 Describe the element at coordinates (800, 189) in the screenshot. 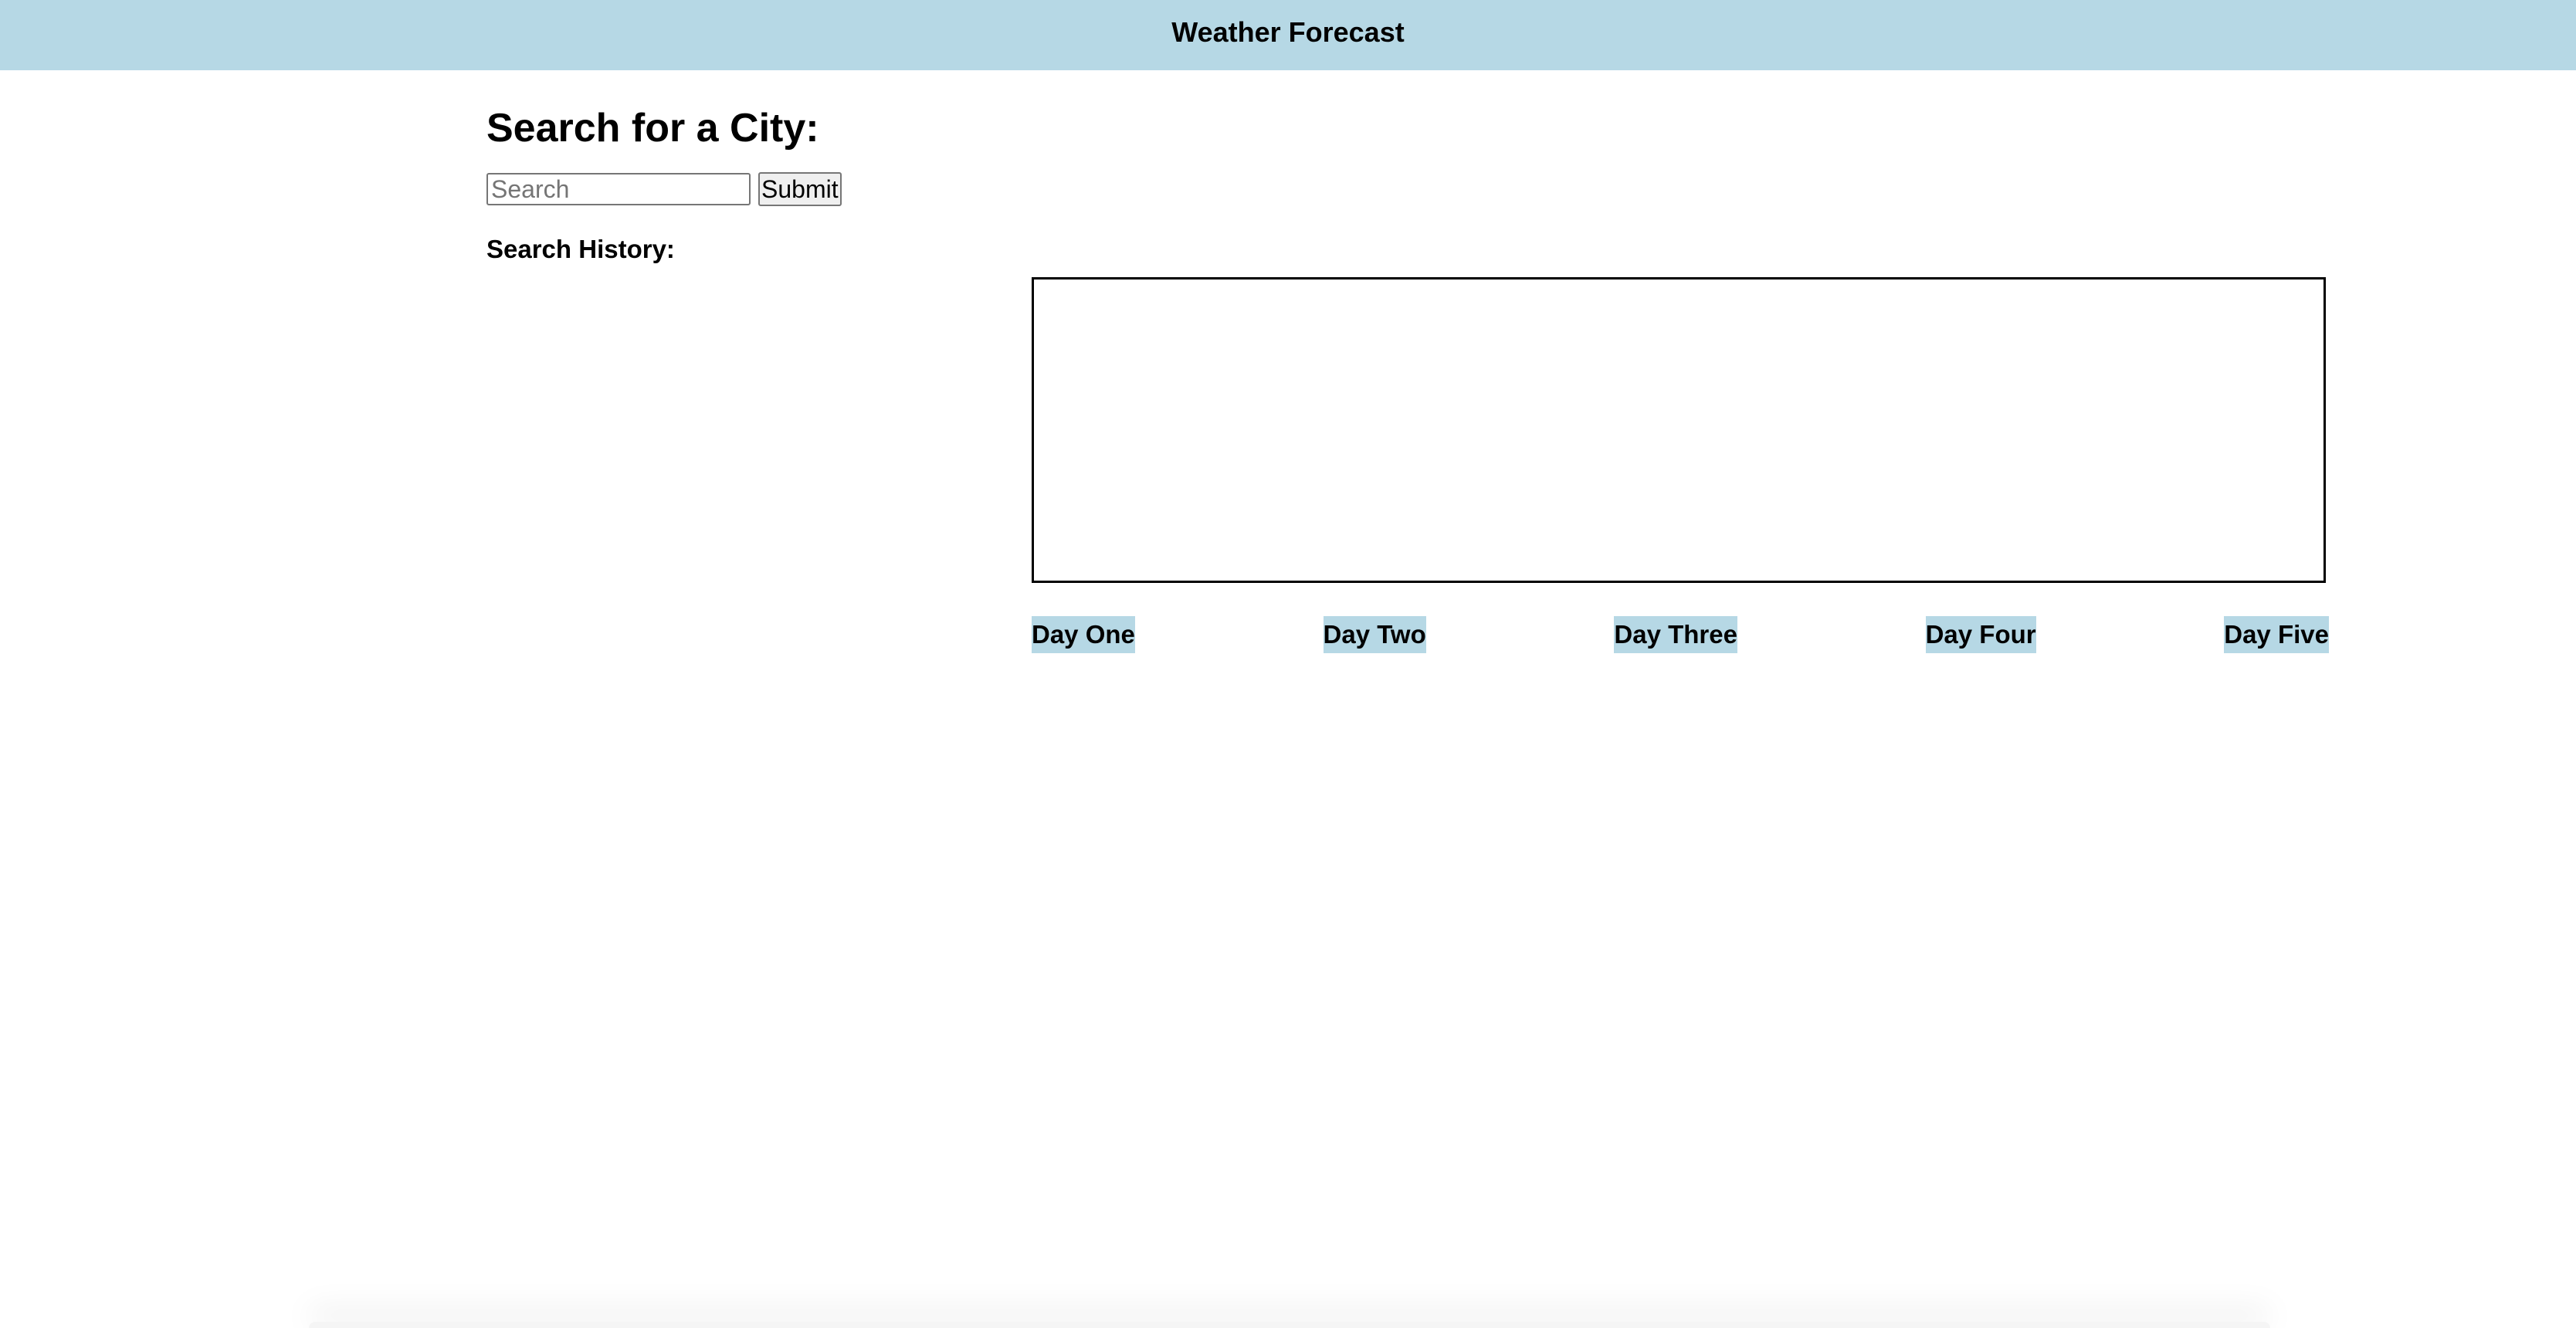

I see `submit-button: Submit` at that location.